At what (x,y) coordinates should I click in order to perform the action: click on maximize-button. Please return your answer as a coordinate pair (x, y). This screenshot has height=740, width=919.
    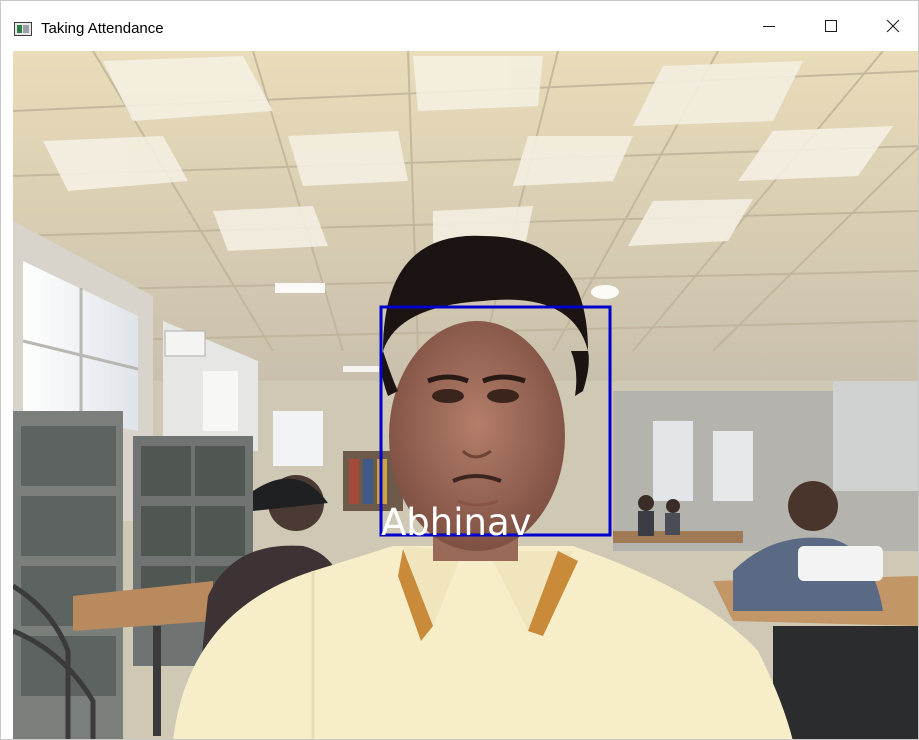
    Looking at the image, I should click on (831, 26).